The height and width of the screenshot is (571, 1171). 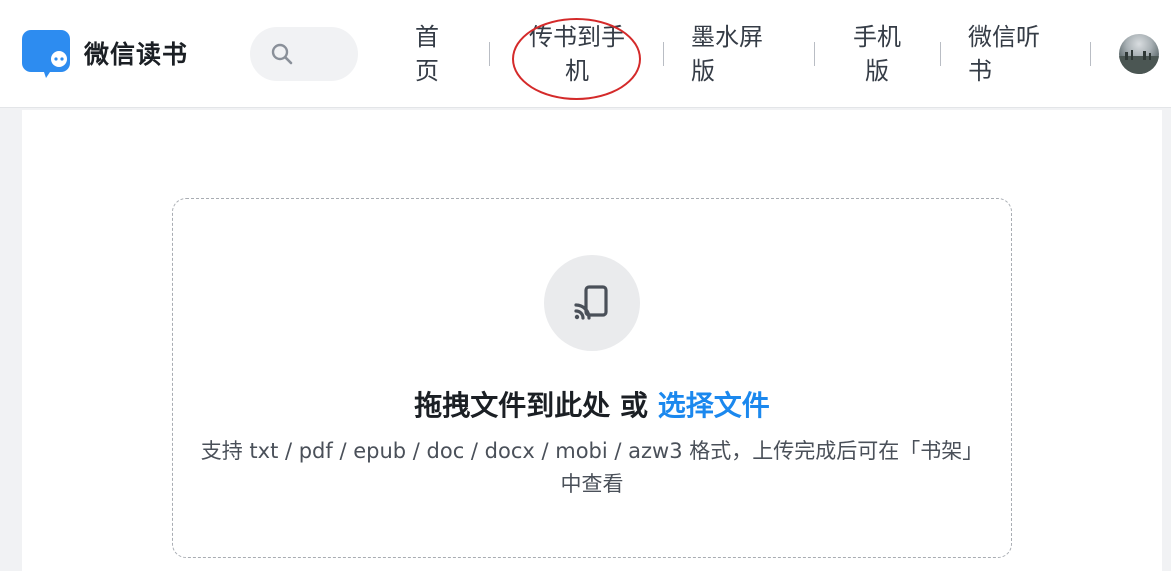 What do you see at coordinates (46, 54) in the screenshot?
I see `logo-icon` at bounding box center [46, 54].